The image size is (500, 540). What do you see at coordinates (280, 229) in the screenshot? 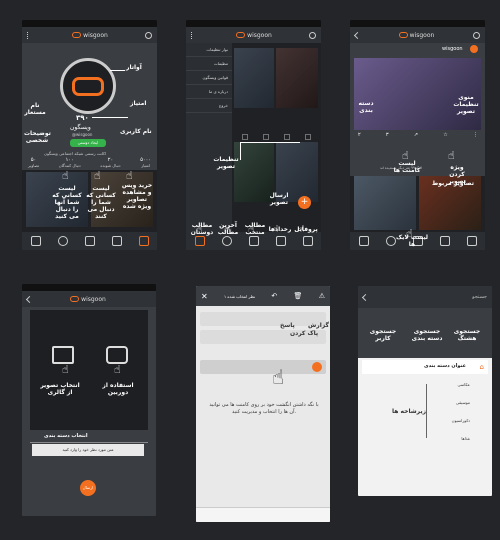
I see `label-events: رخدادها` at bounding box center [280, 229].